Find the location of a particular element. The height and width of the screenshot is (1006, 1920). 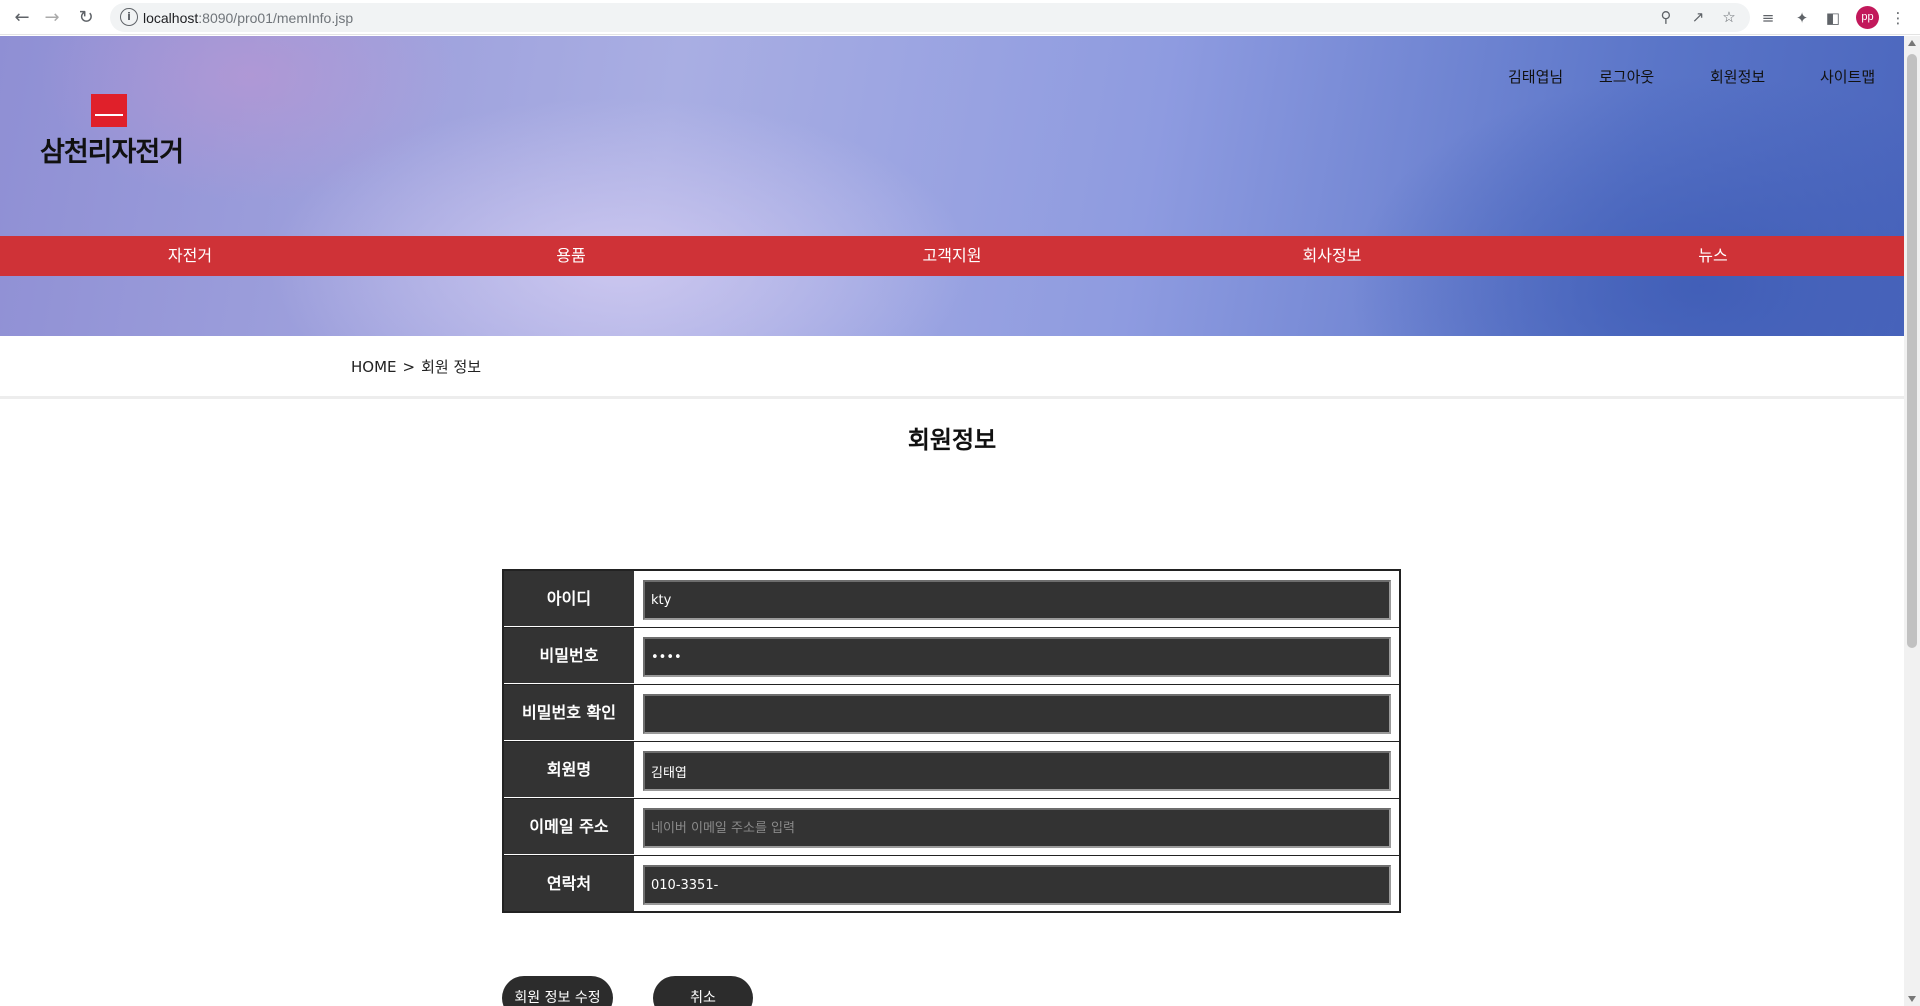

scroll-thumb is located at coordinates (1912, 351).